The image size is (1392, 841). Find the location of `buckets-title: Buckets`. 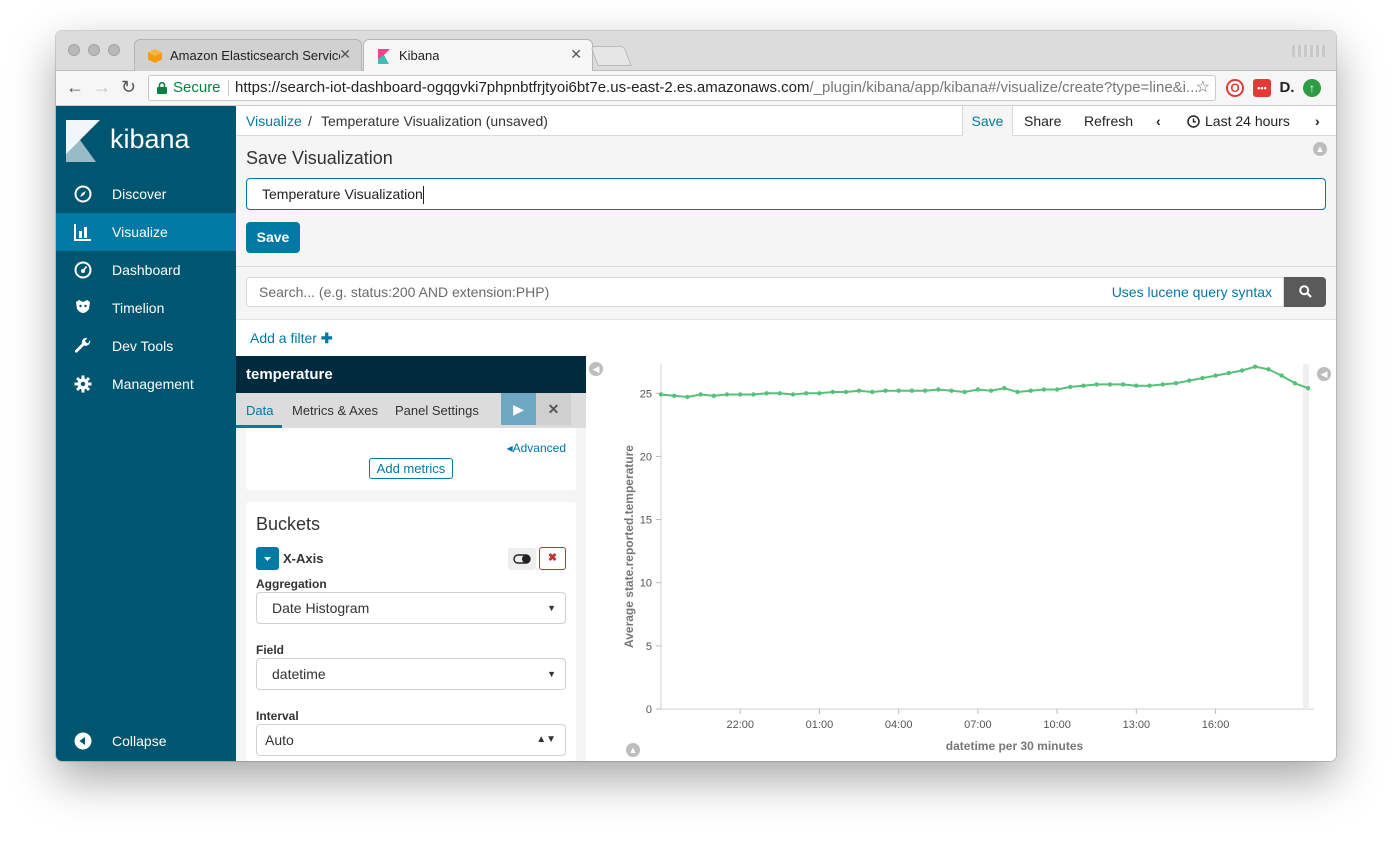

buckets-title: Buckets is located at coordinates (288, 524).